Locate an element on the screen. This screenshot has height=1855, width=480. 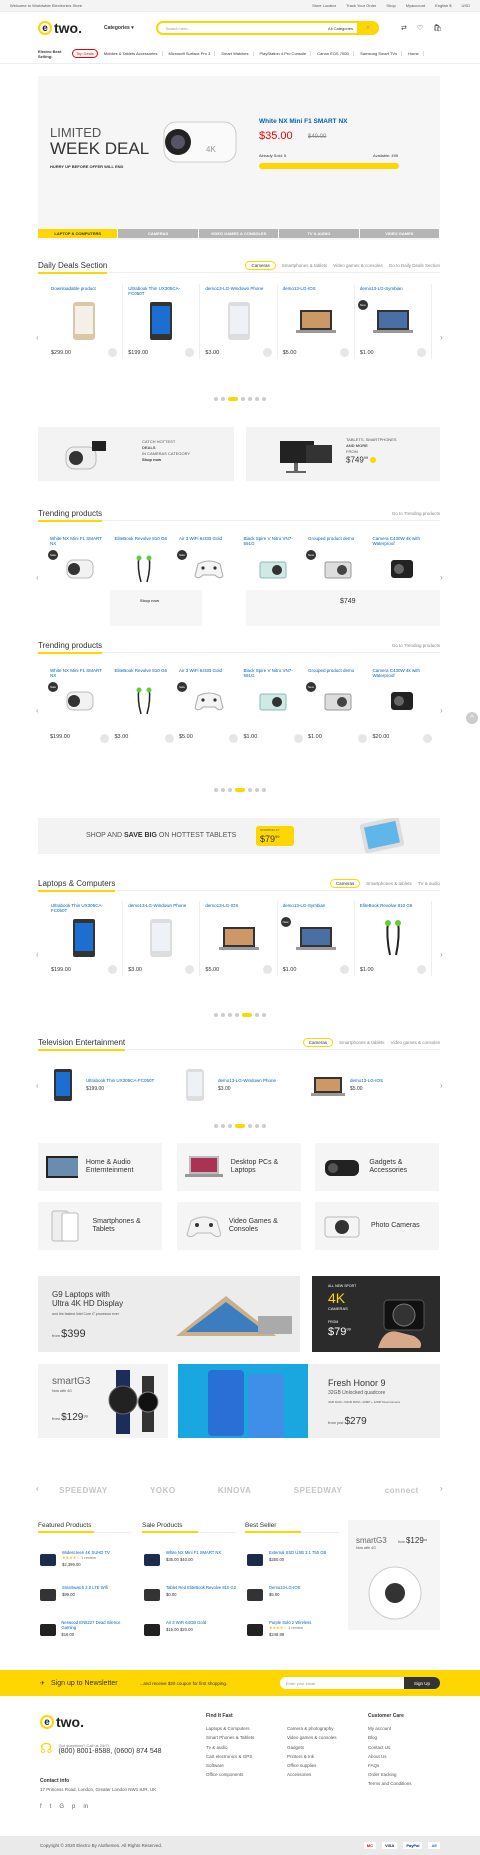
track-order-link: Track Your Order is located at coordinates (361, 5).